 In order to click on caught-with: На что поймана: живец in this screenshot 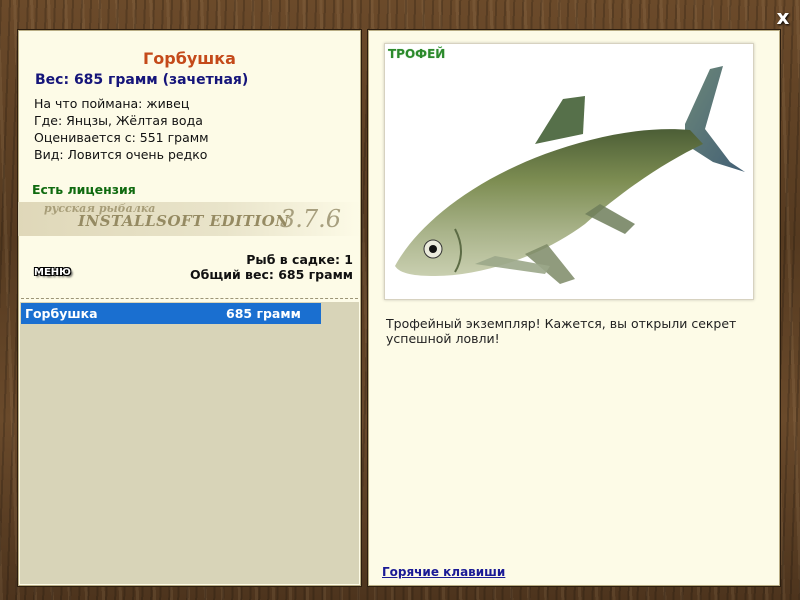, I will do `click(112, 103)`.